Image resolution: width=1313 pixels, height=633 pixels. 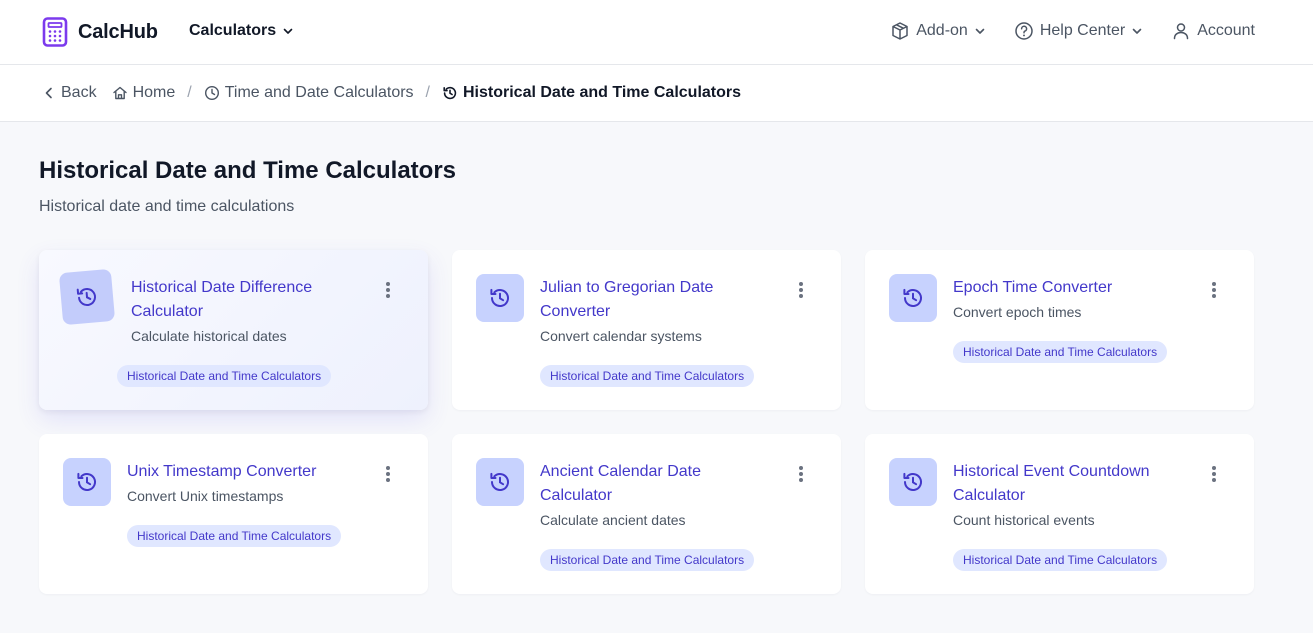 What do you see at coordinates (602, 92) in the screenshot?
I see `breadcrumb-current-label: Historical Date and Time Calculators` at bounding box center [602, 92].